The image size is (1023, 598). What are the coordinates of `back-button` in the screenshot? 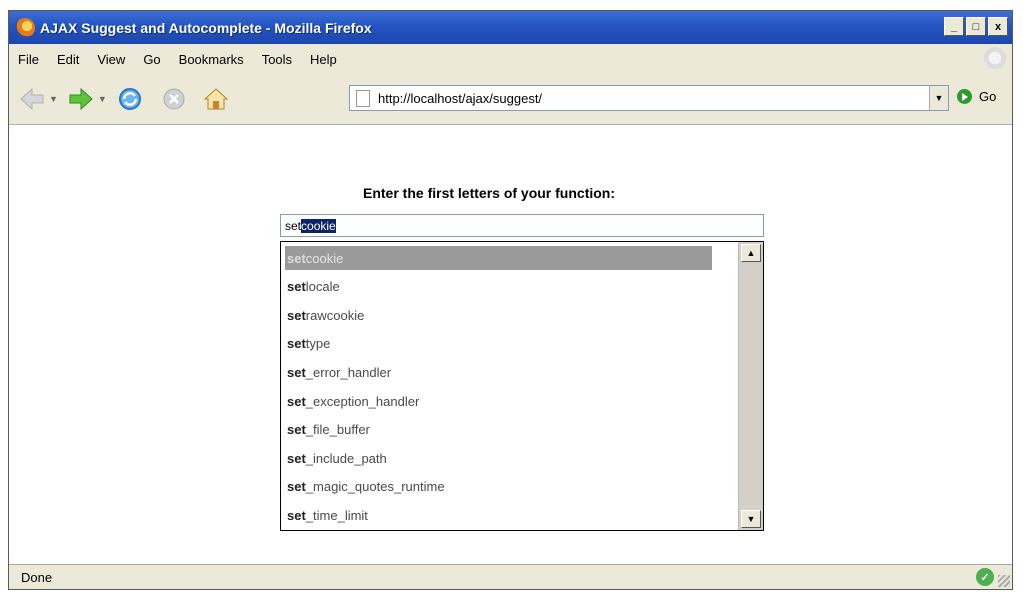 It's located at (32, 99).